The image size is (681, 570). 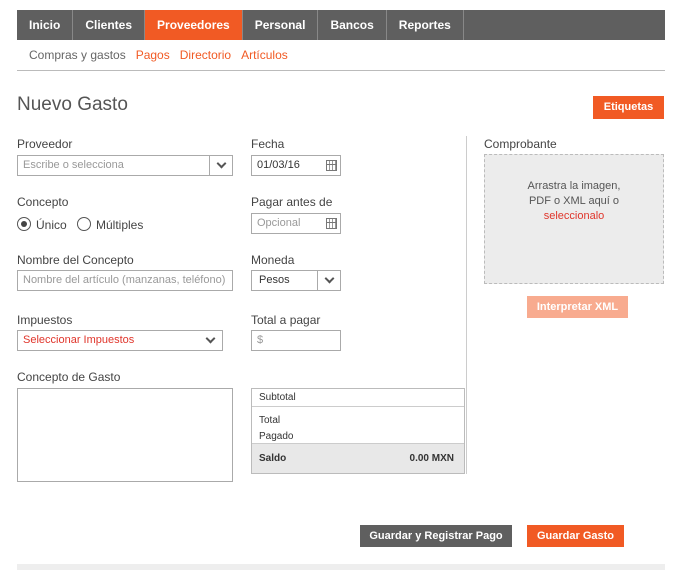 I want to click on total-input: $, so click(x=296, y=340).